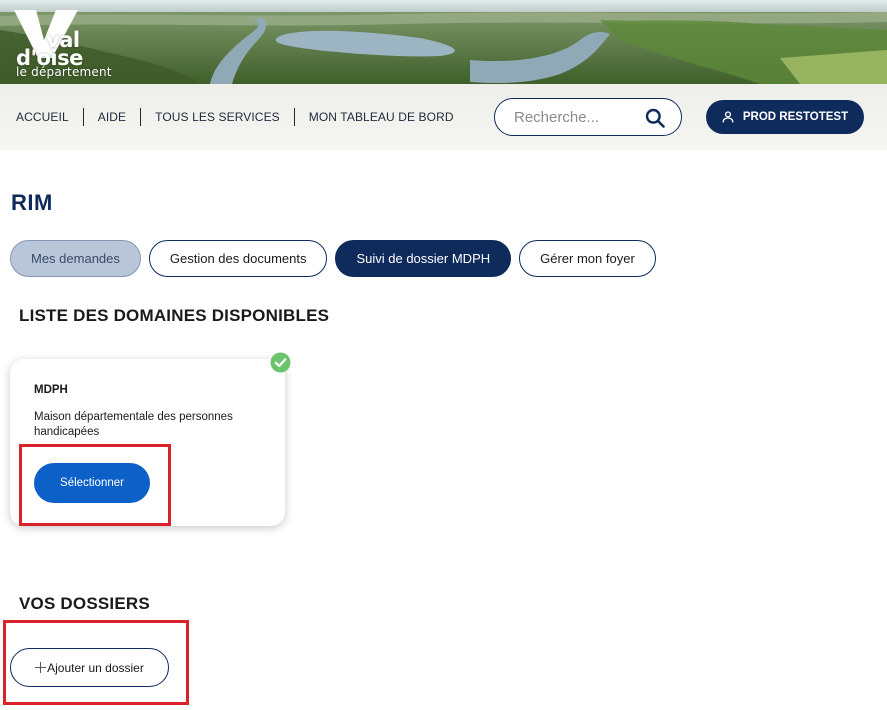  I want to click on header-banner: val d'oise le département, so click(443, 42).